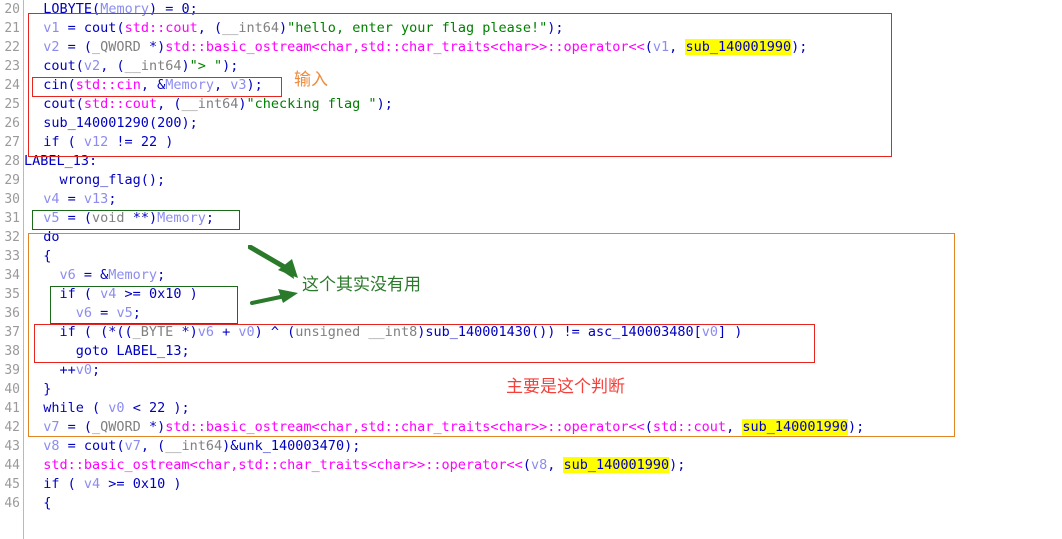  Describe the element at coordinates (161, 275) in the screenshot. I see `tok-punct: ;` at that location.